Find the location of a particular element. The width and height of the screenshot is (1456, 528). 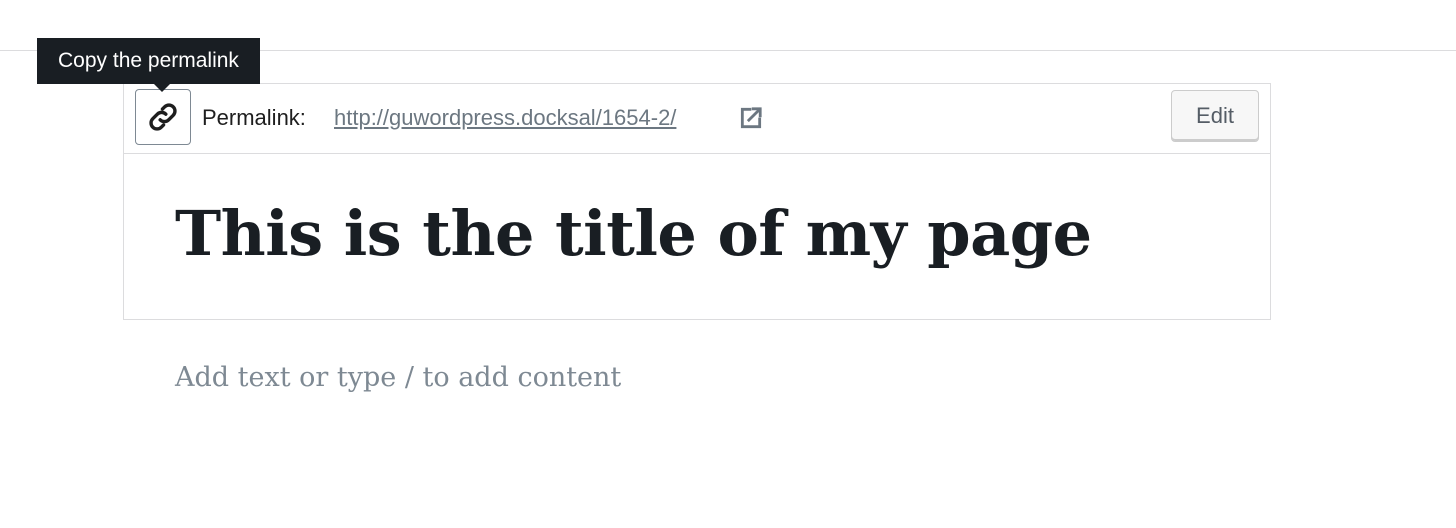

permalink-label: Permalink: is located at coordinates (254, 117).